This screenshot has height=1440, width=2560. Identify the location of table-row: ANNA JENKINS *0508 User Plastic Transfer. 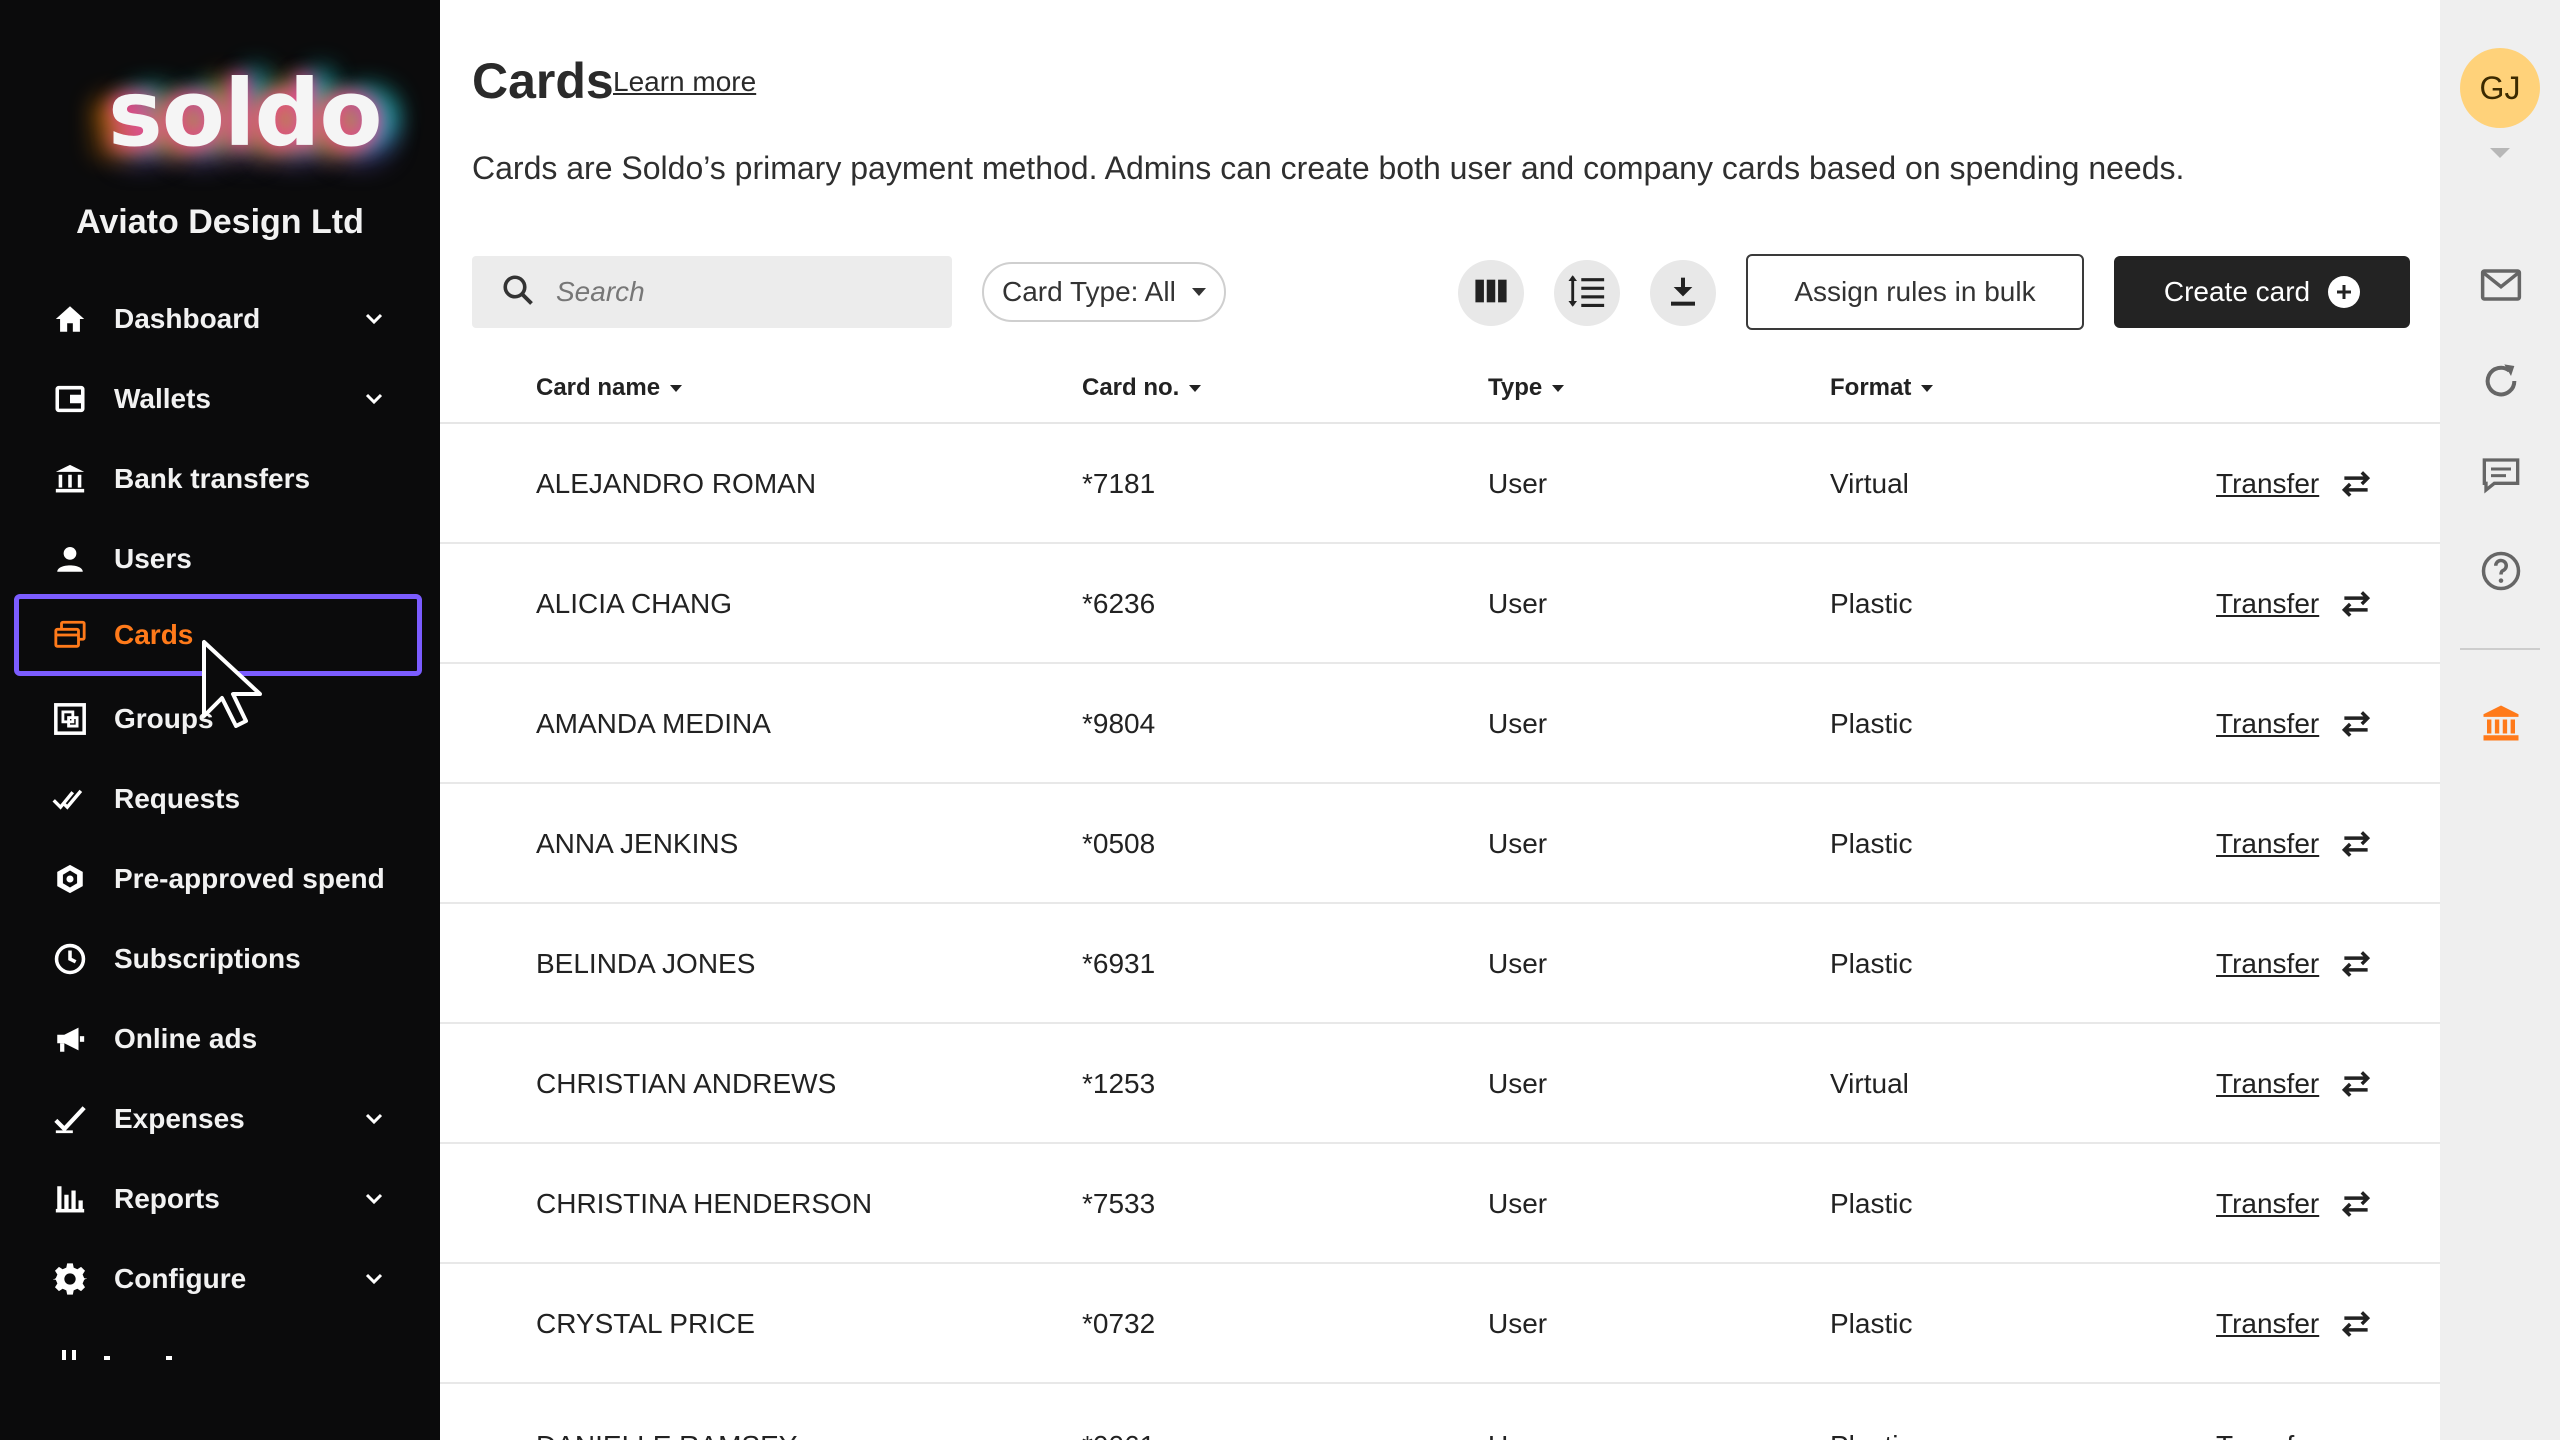
(1440, 844).